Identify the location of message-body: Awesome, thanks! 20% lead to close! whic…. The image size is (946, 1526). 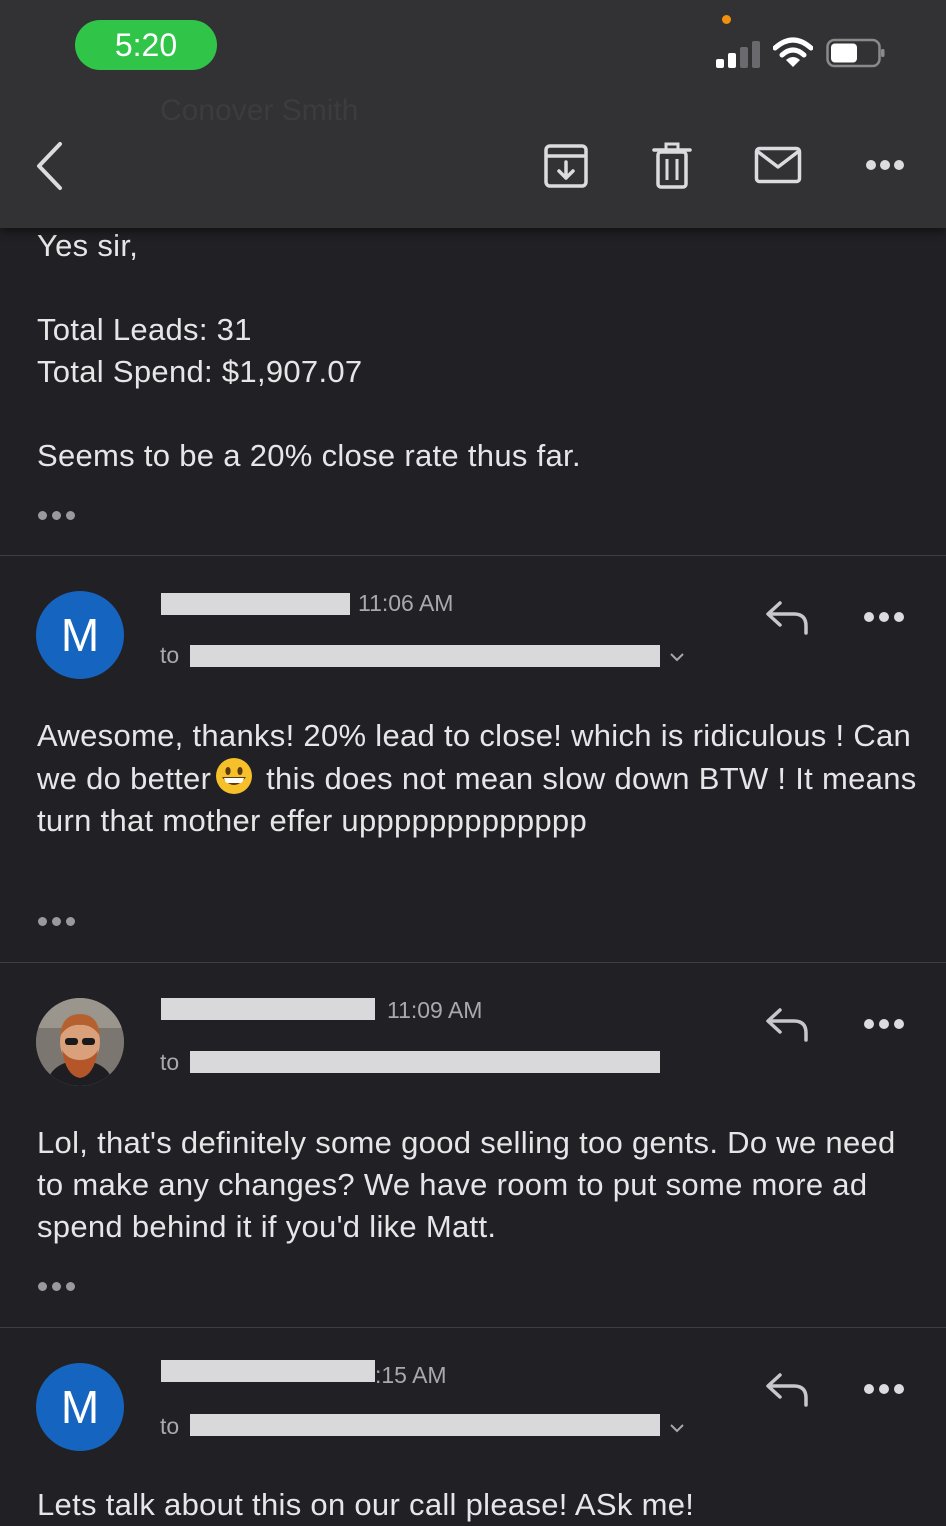
(477, 778).